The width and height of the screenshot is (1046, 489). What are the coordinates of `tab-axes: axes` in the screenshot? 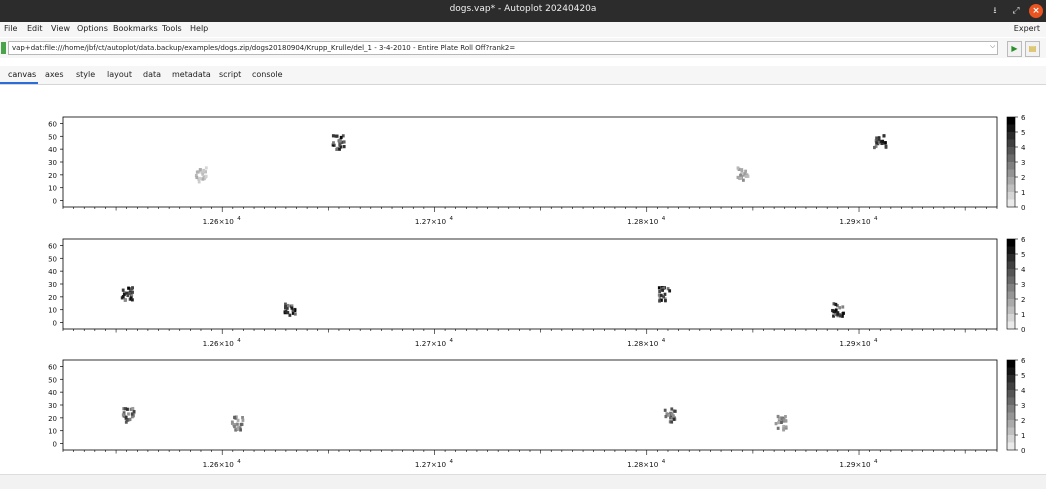 It's located at (54, 74).